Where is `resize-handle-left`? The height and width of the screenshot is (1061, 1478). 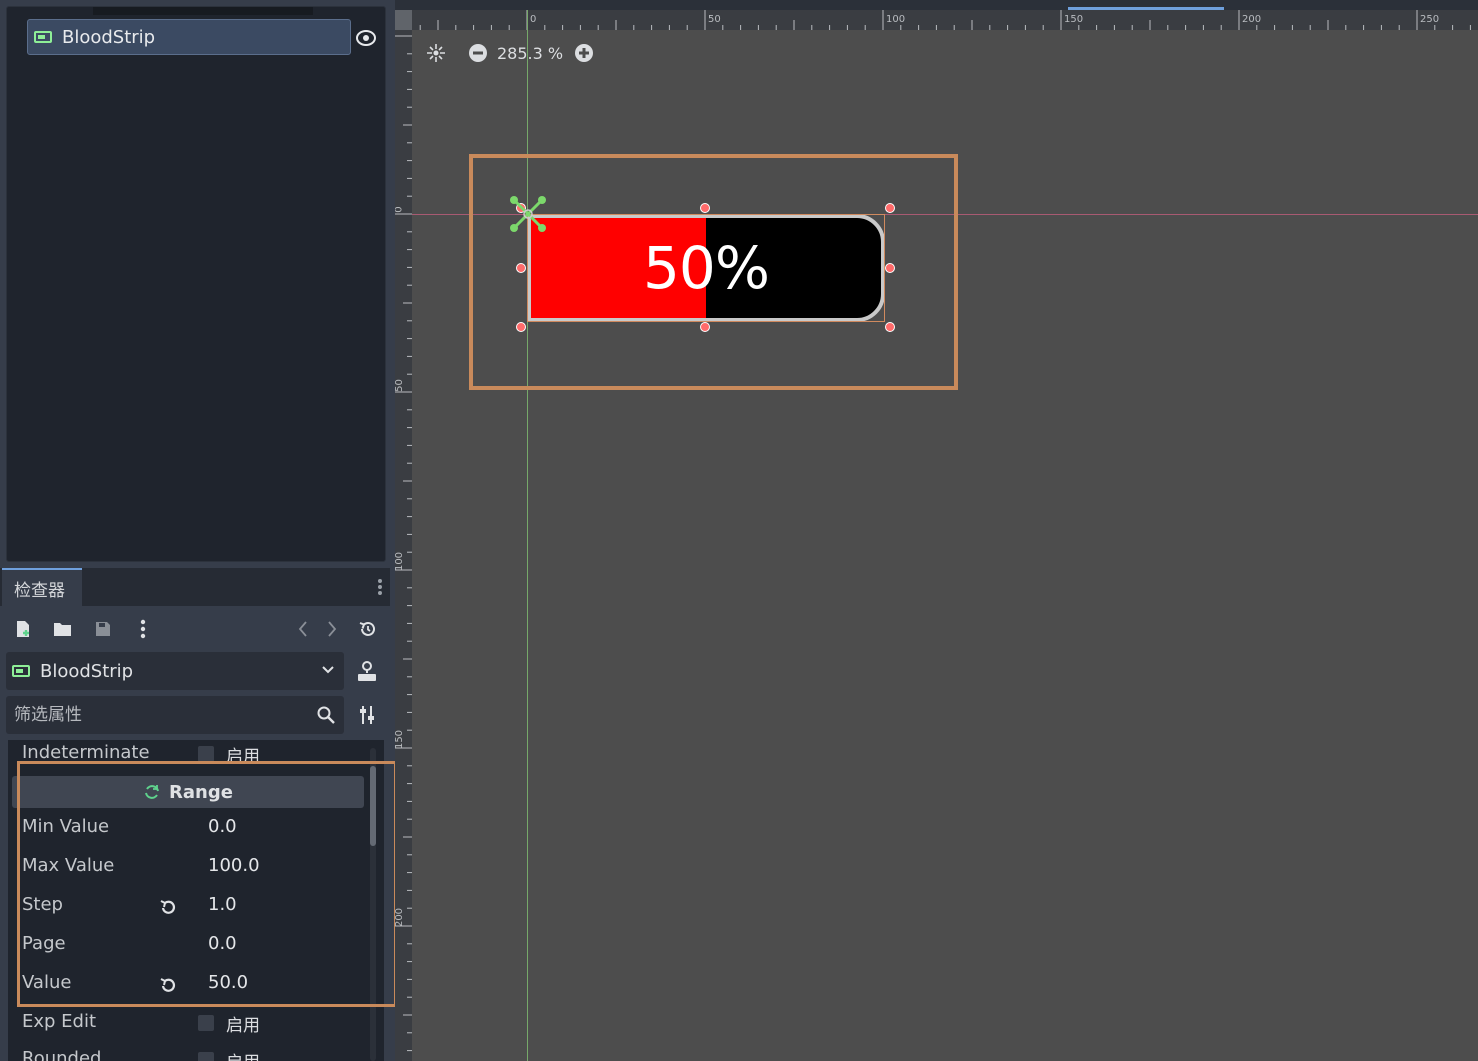
resize-handle-left is located at coordinates (521, 268).